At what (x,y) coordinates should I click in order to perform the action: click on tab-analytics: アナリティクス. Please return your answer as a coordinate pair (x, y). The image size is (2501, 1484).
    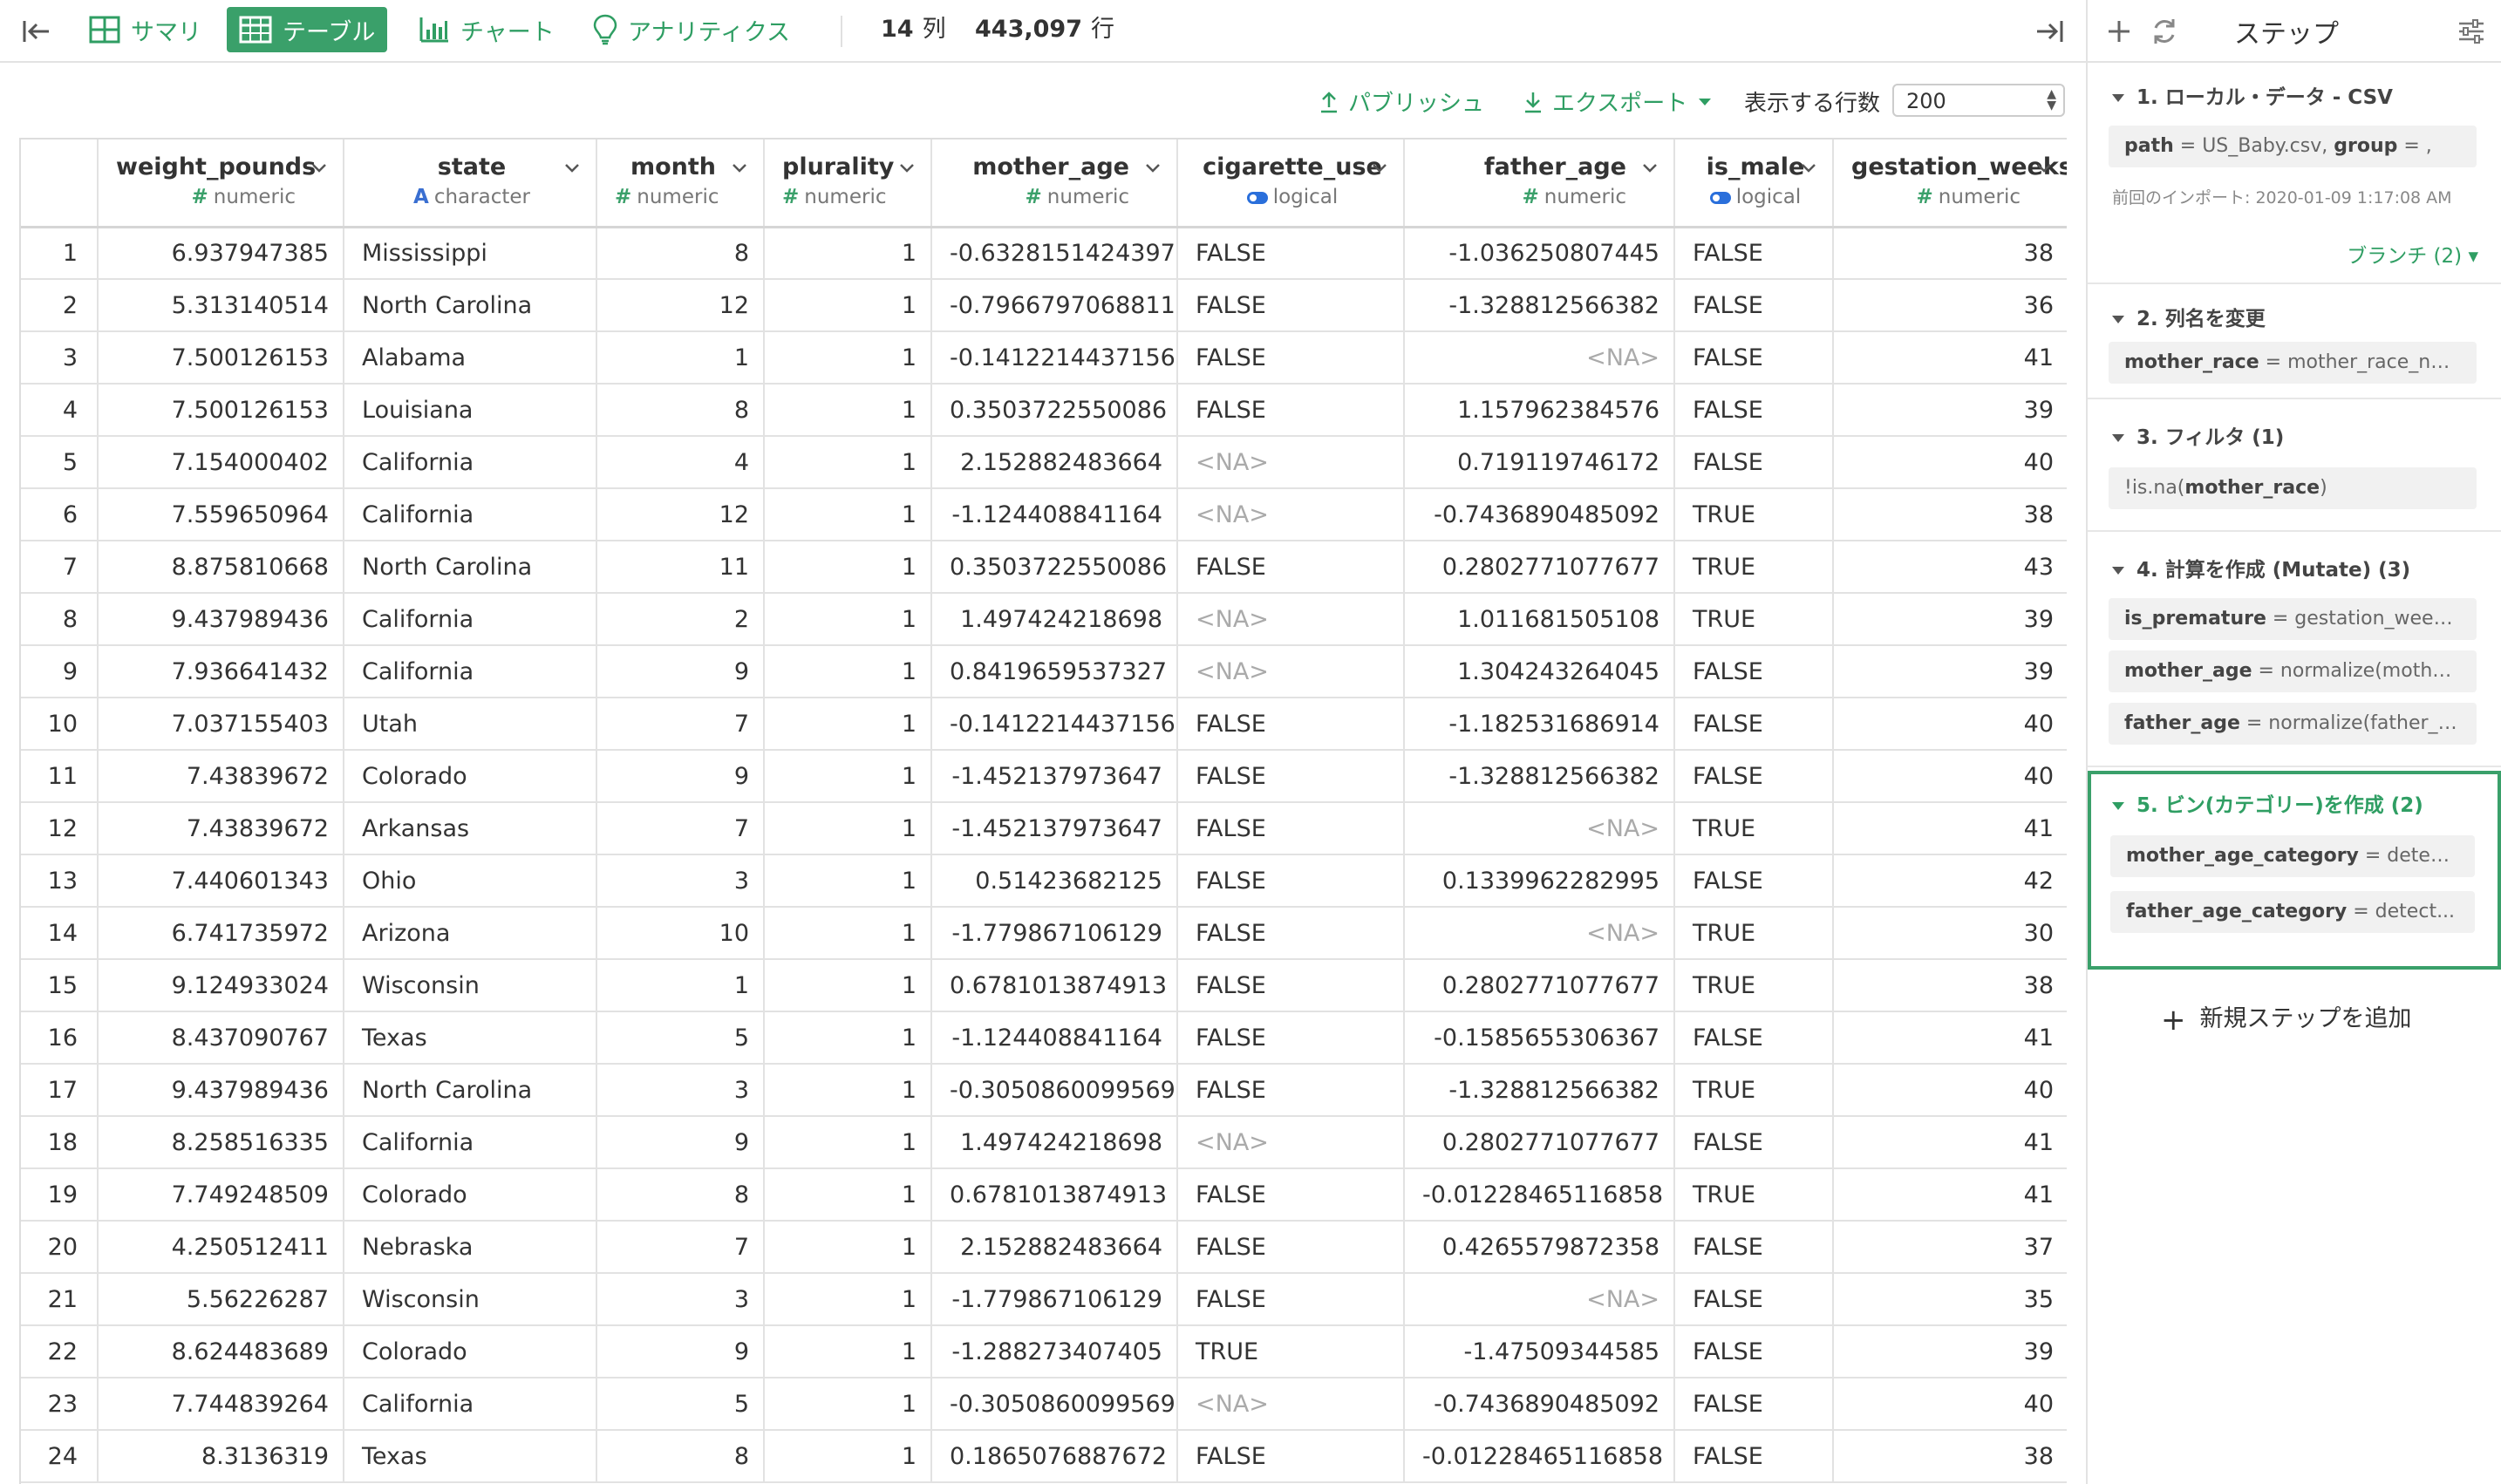
    Looking at the image, I should click on (691, 29).